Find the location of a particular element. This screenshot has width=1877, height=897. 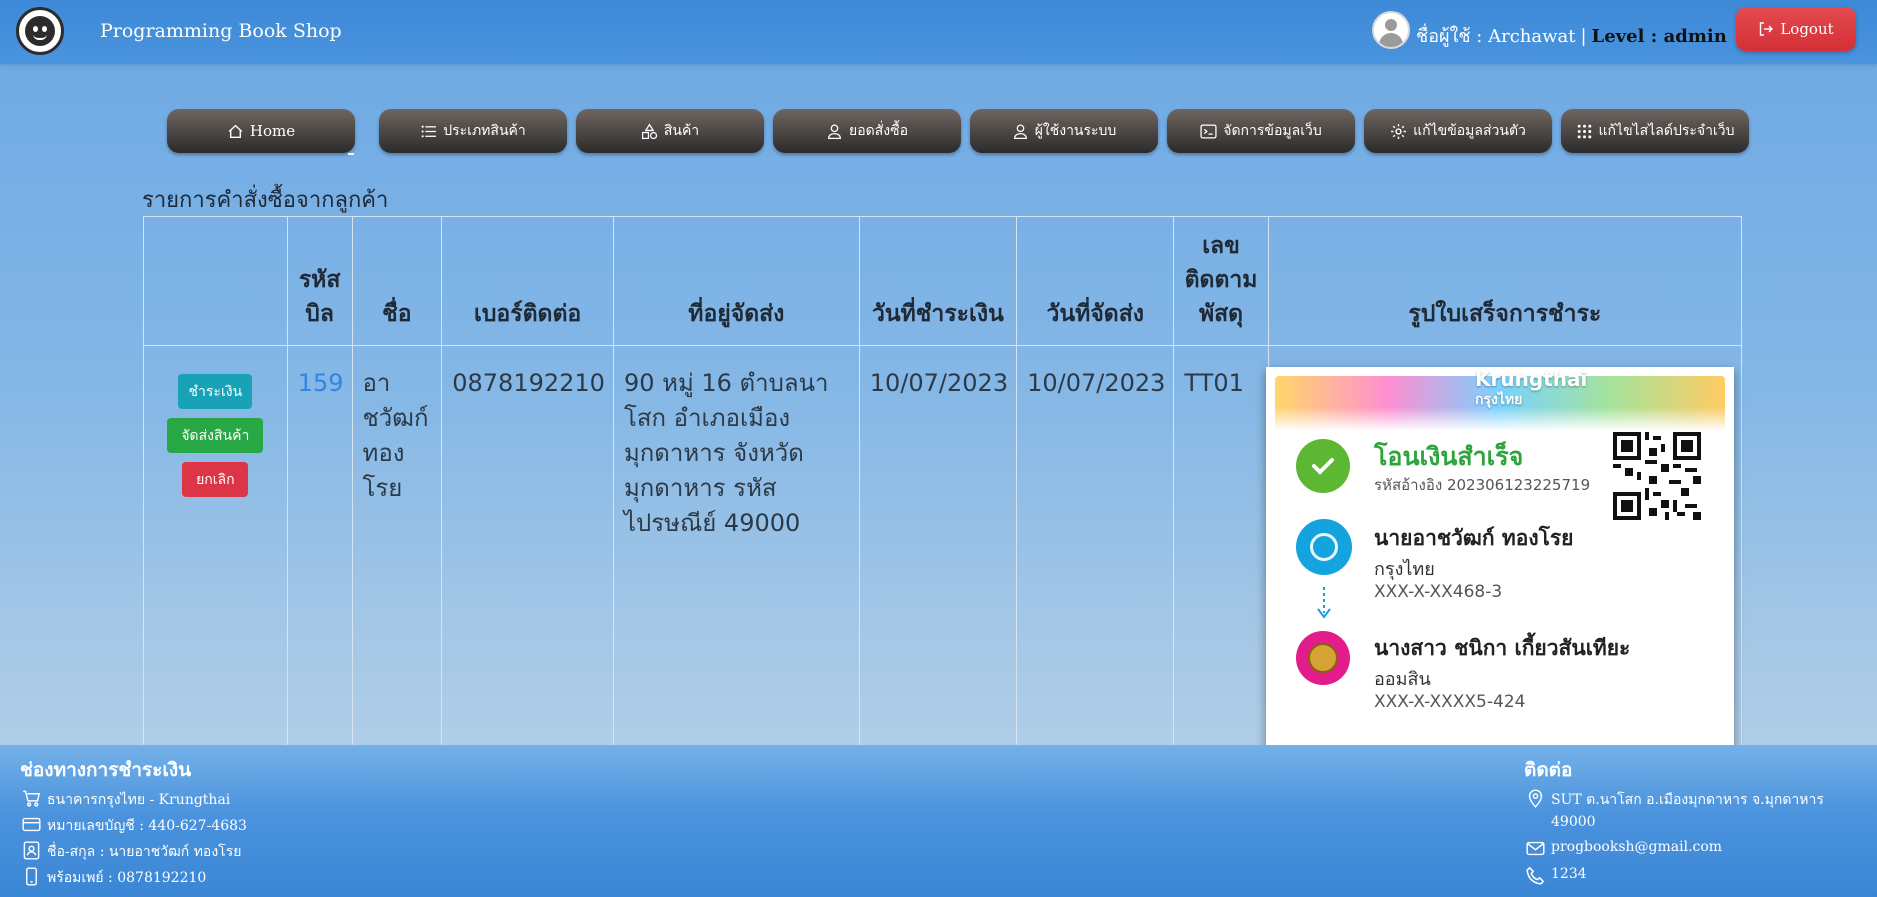

nav-orders: ยอดสั่งซื้อ is located at coordinates (867, 131).